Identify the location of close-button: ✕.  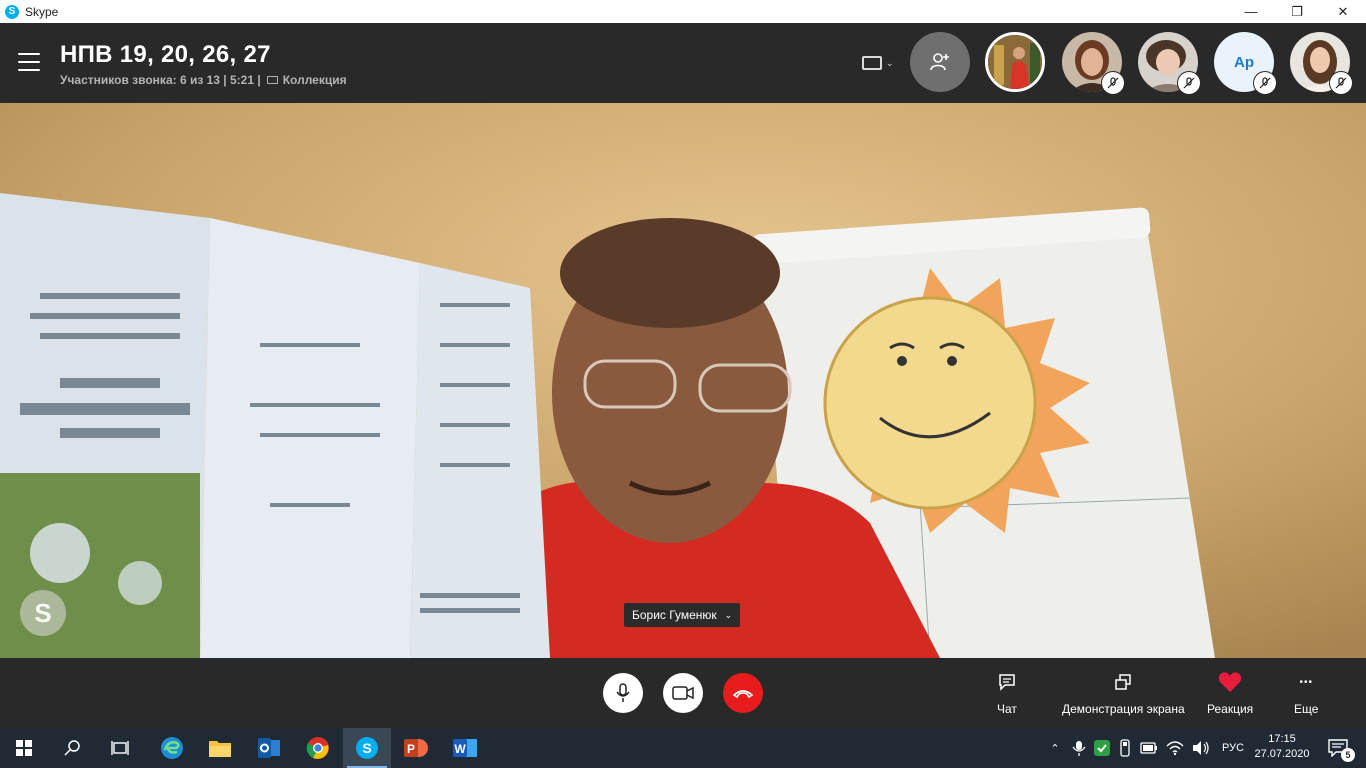
(1343, 11).